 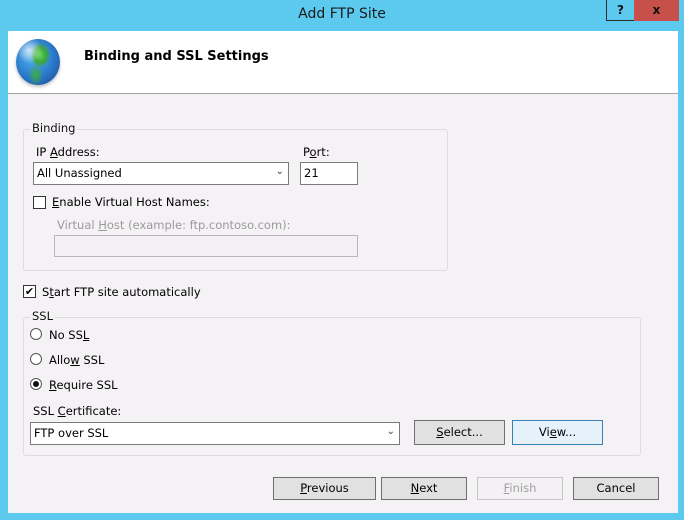 I want to click on next-button: Next, so click(x=424, y=488).